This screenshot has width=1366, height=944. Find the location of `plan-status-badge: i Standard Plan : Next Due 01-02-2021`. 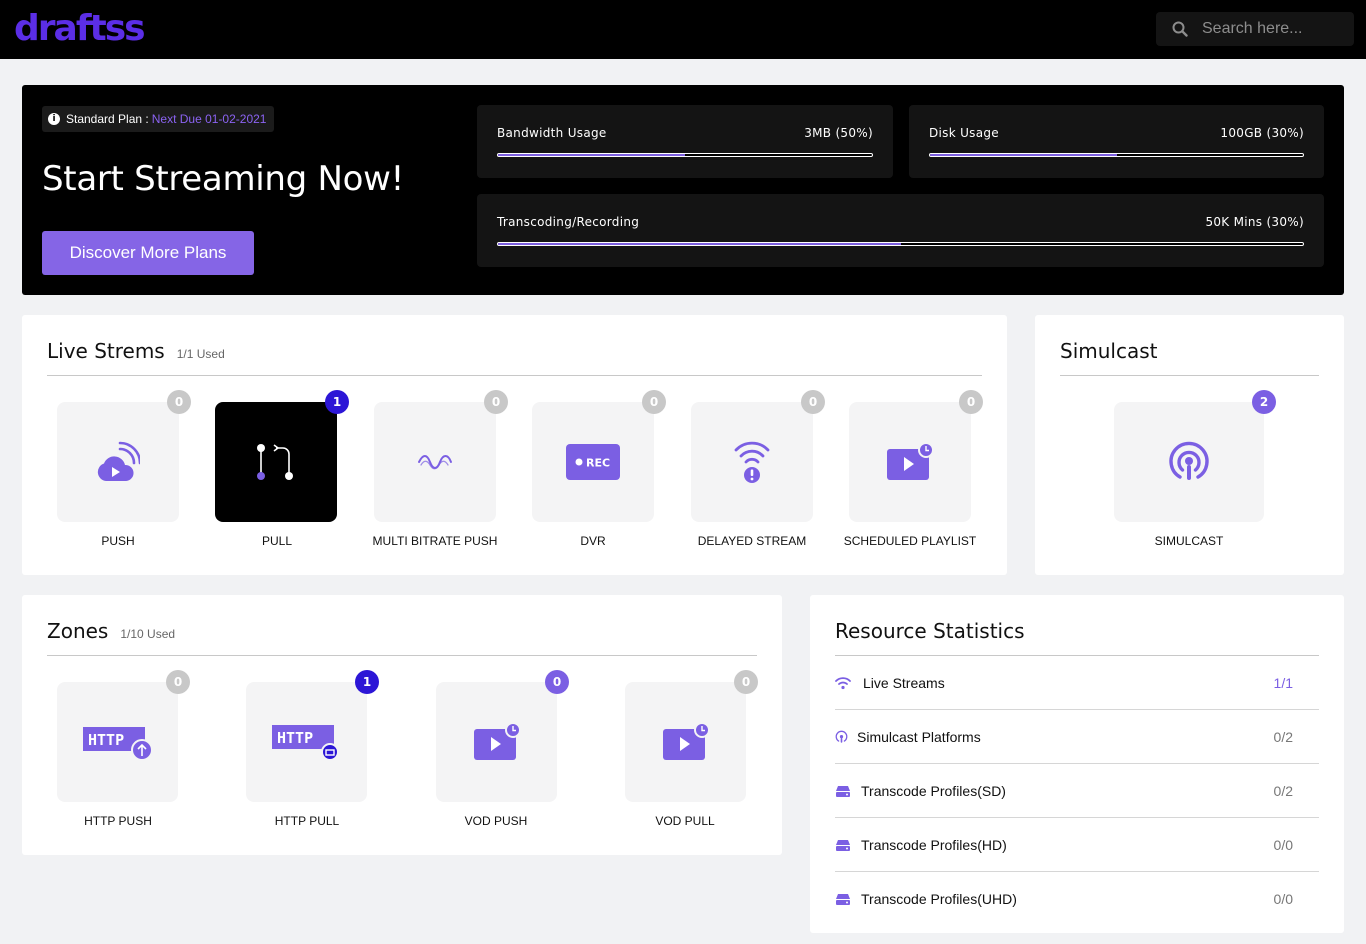

plan-status-badge: i Standard Plan : Next Due 01-02-2021 is located at coordinates (158, 119).